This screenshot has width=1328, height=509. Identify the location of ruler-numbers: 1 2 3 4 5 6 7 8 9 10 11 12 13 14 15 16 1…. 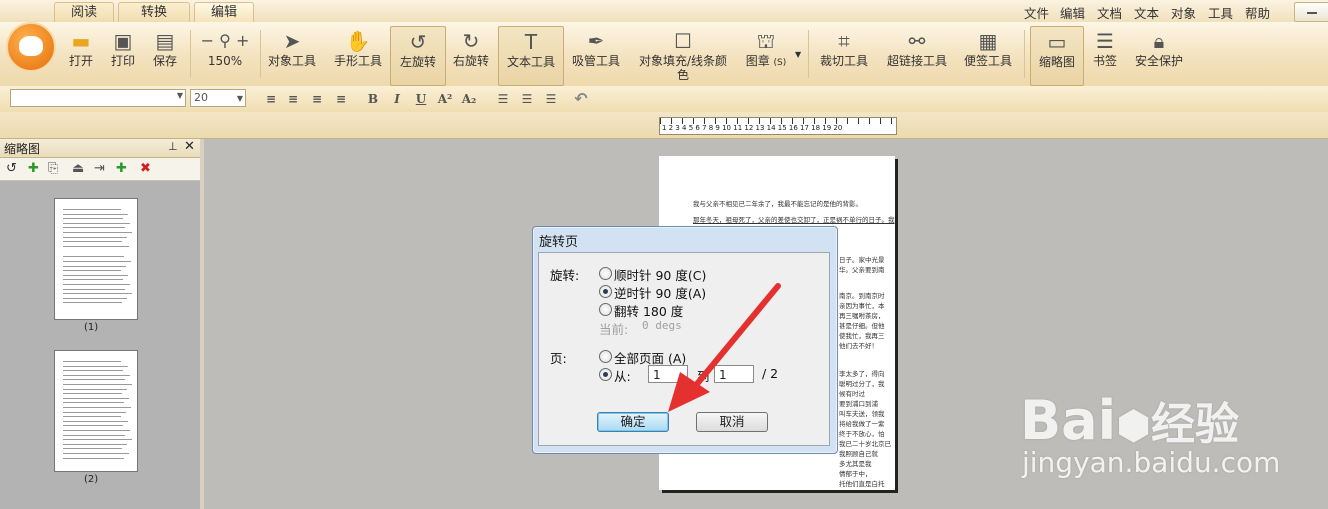
(752, 128).